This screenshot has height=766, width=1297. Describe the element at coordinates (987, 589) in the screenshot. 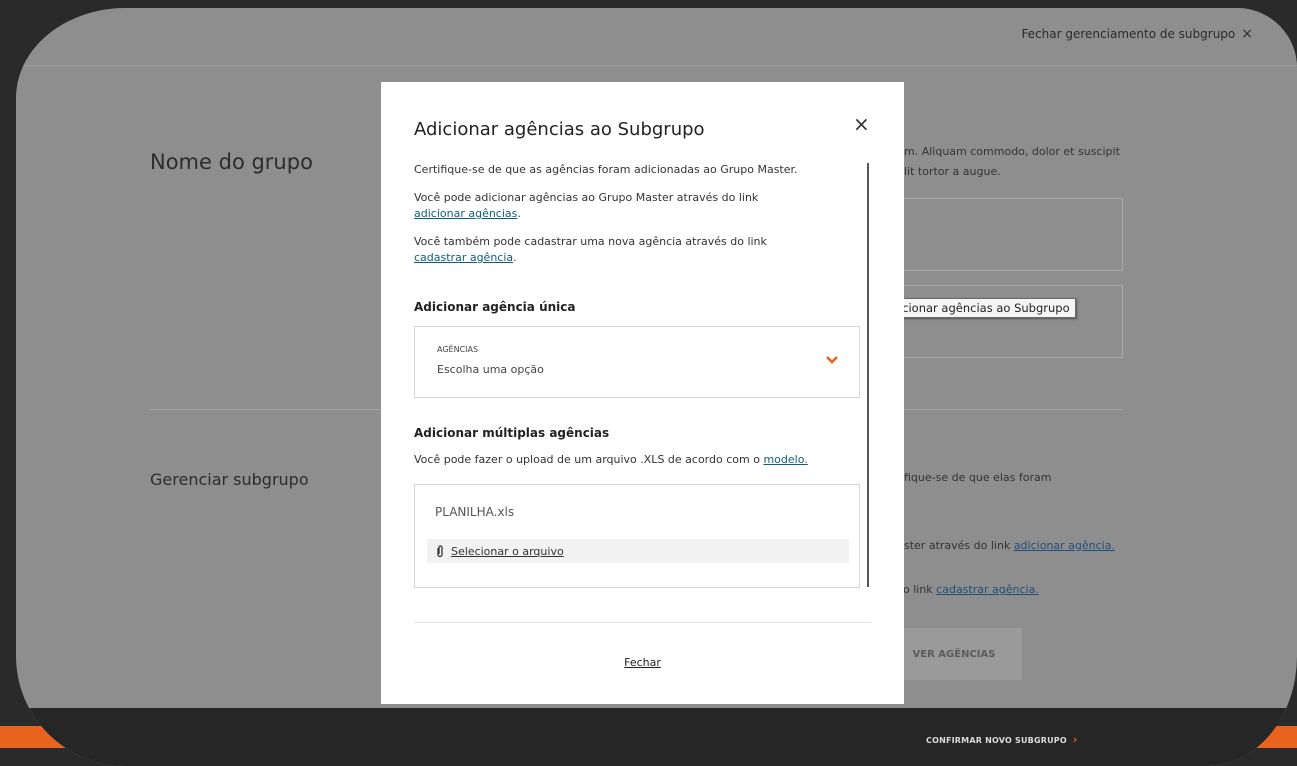

I see `bg-register-agency-link: cadastrar agência.` at that location.